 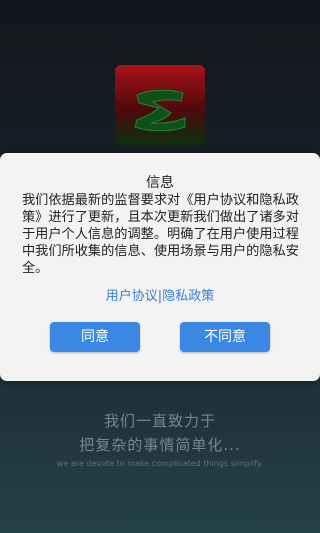 I want to click on dialog-title: 信息, so click(x=160, y=183).